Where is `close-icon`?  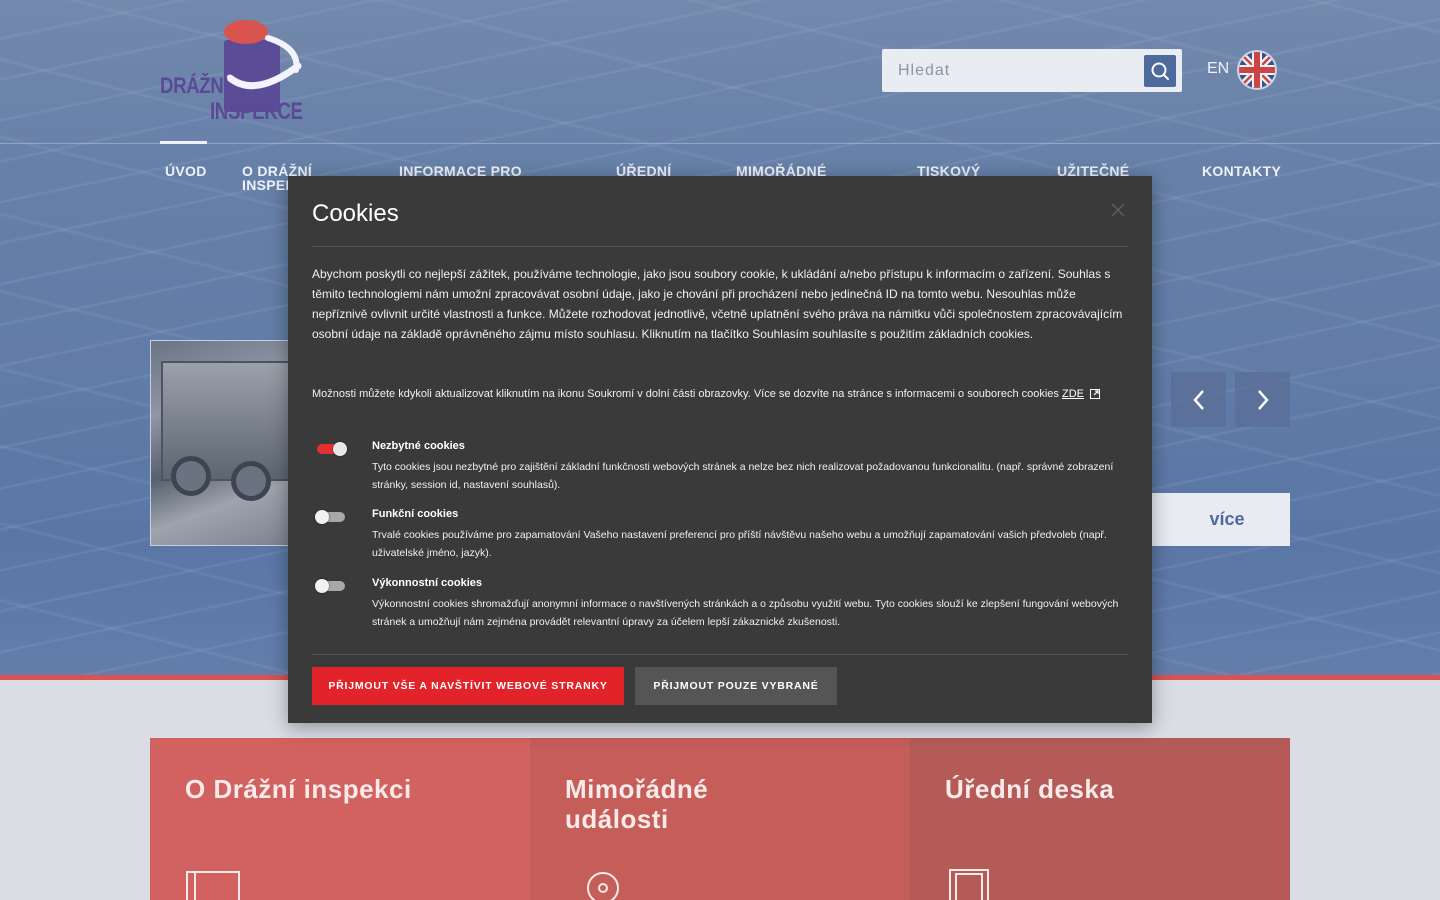 close-icon is located at coordinates (1118, 210).